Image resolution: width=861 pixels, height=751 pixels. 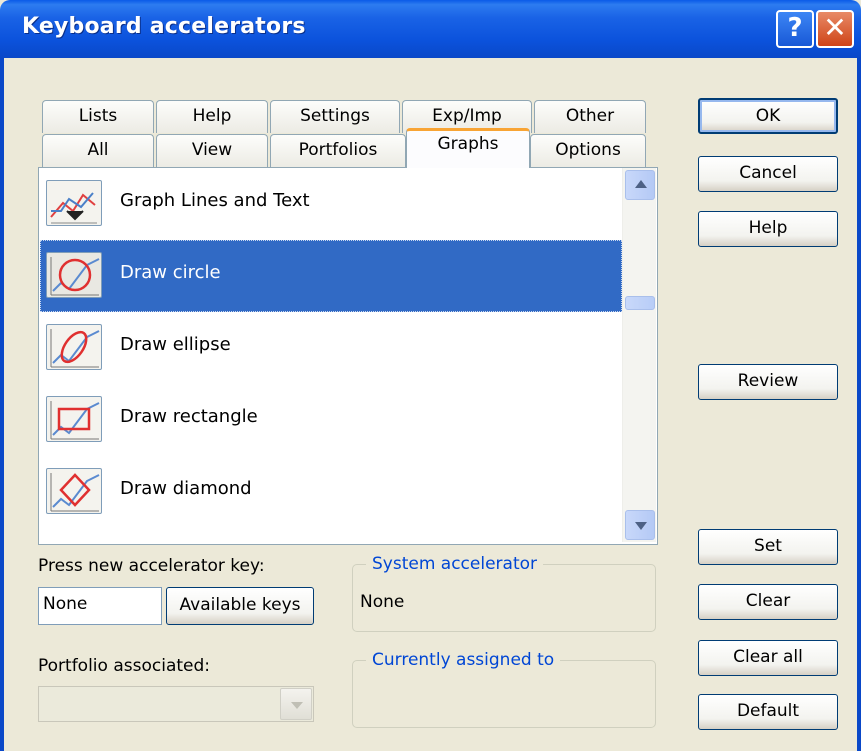 I want to click on scroll-thumb, so click(x=640, y=303).